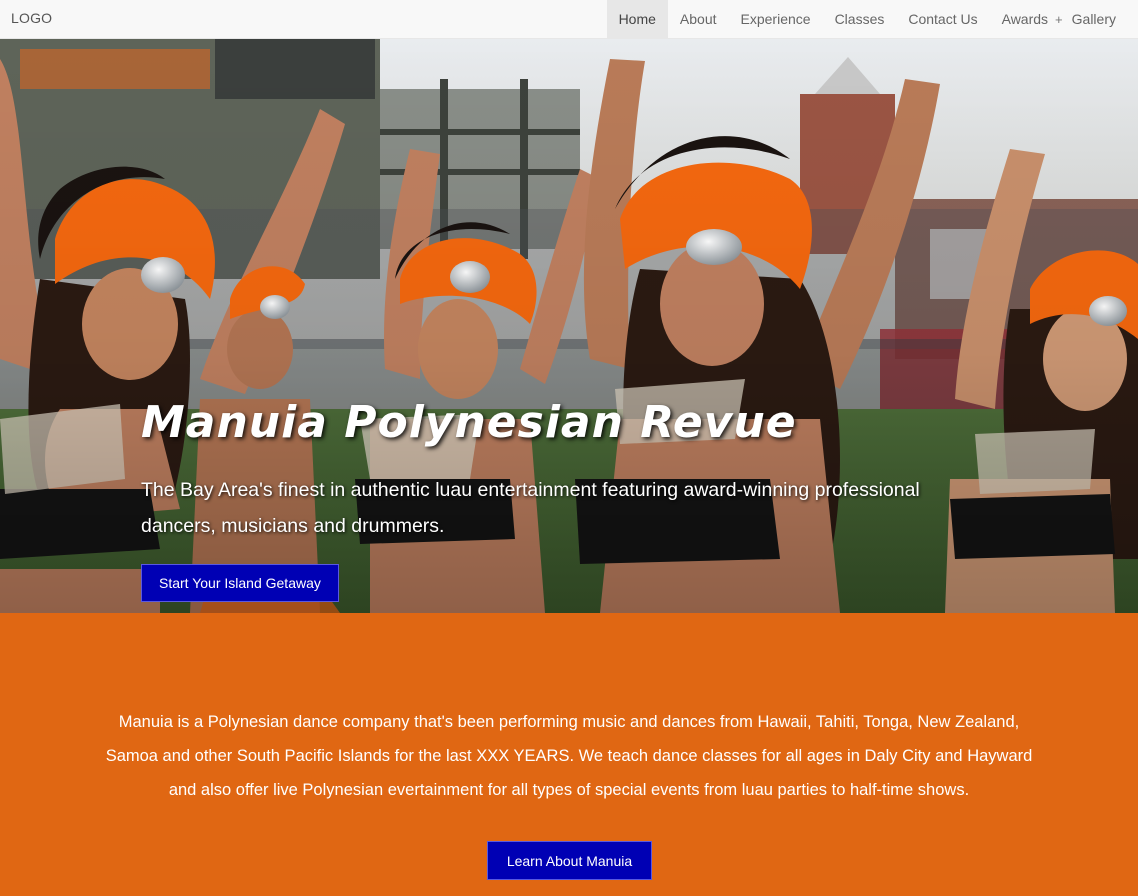 The height and width of the screenshot is (896, 1138). Describe the element at coordinates (860, 19) in the screenshot. I see `nav-item-classes: Classes` at that location.